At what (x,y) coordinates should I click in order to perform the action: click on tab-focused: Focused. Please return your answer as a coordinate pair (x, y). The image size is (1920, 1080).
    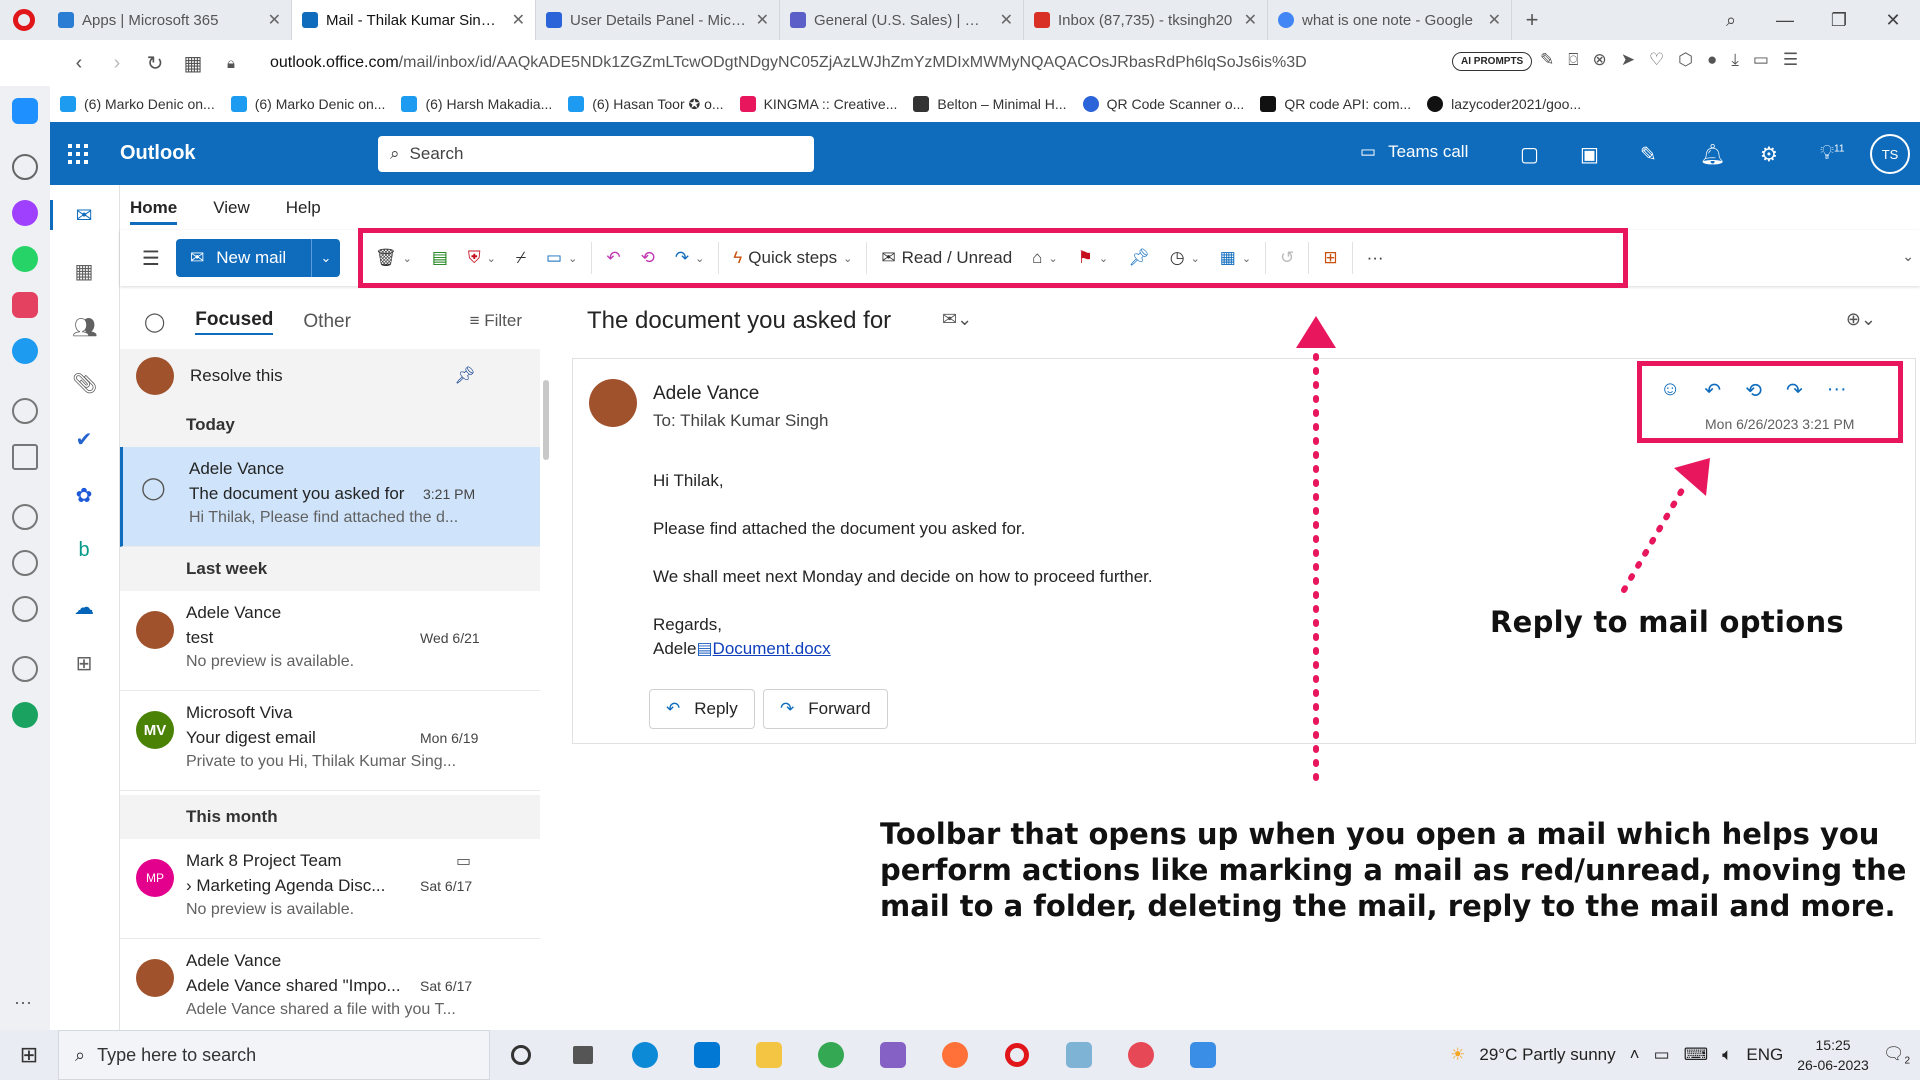
    Looking at the image, I should click on (234, 322).